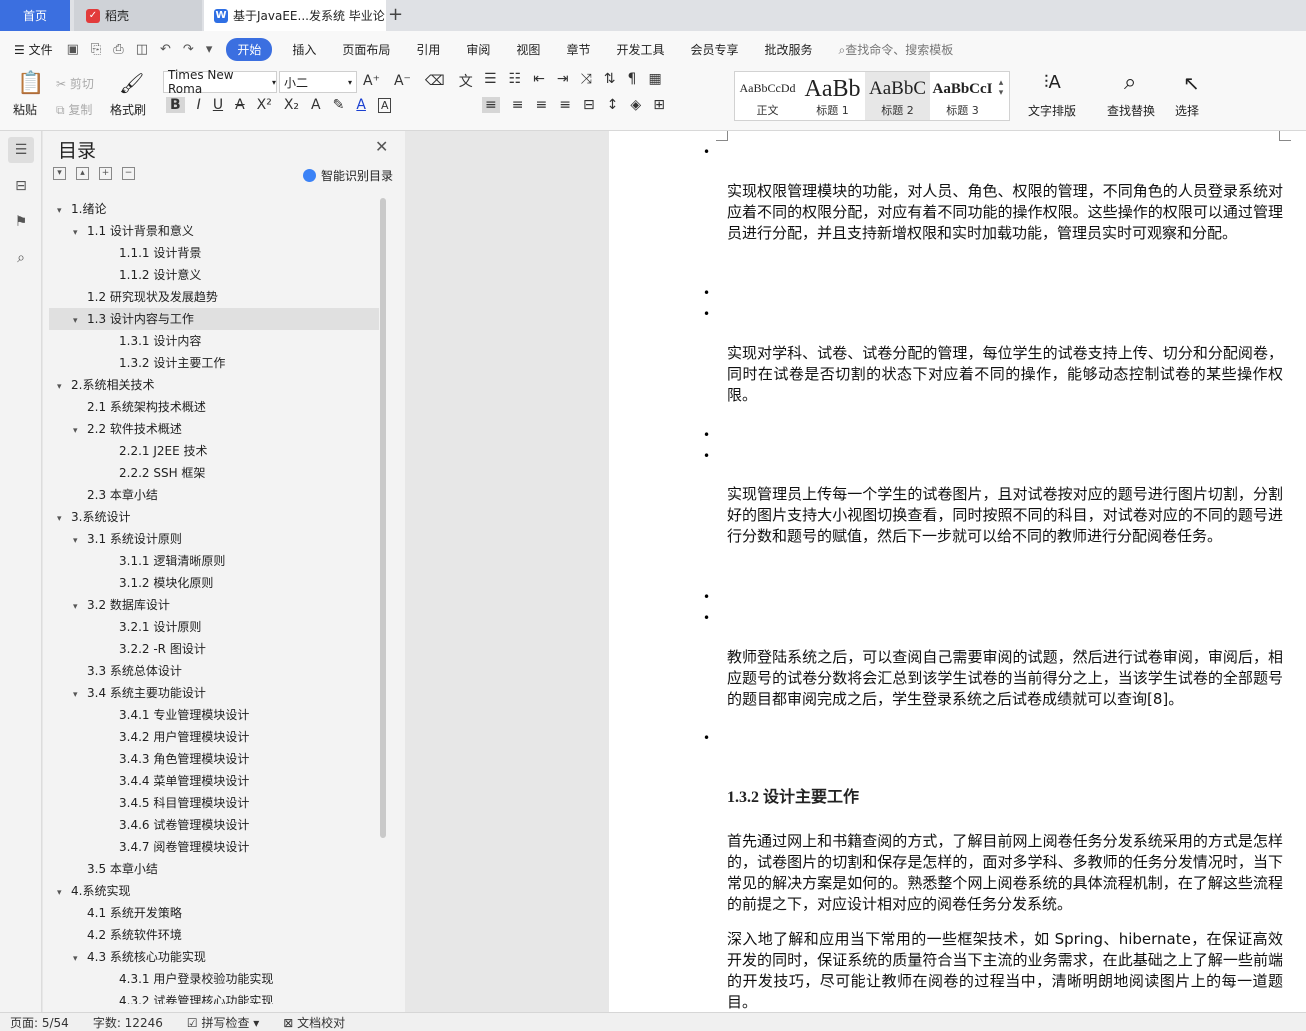  I want to click on format-painter-button: 格式刷, so click(128, 109).